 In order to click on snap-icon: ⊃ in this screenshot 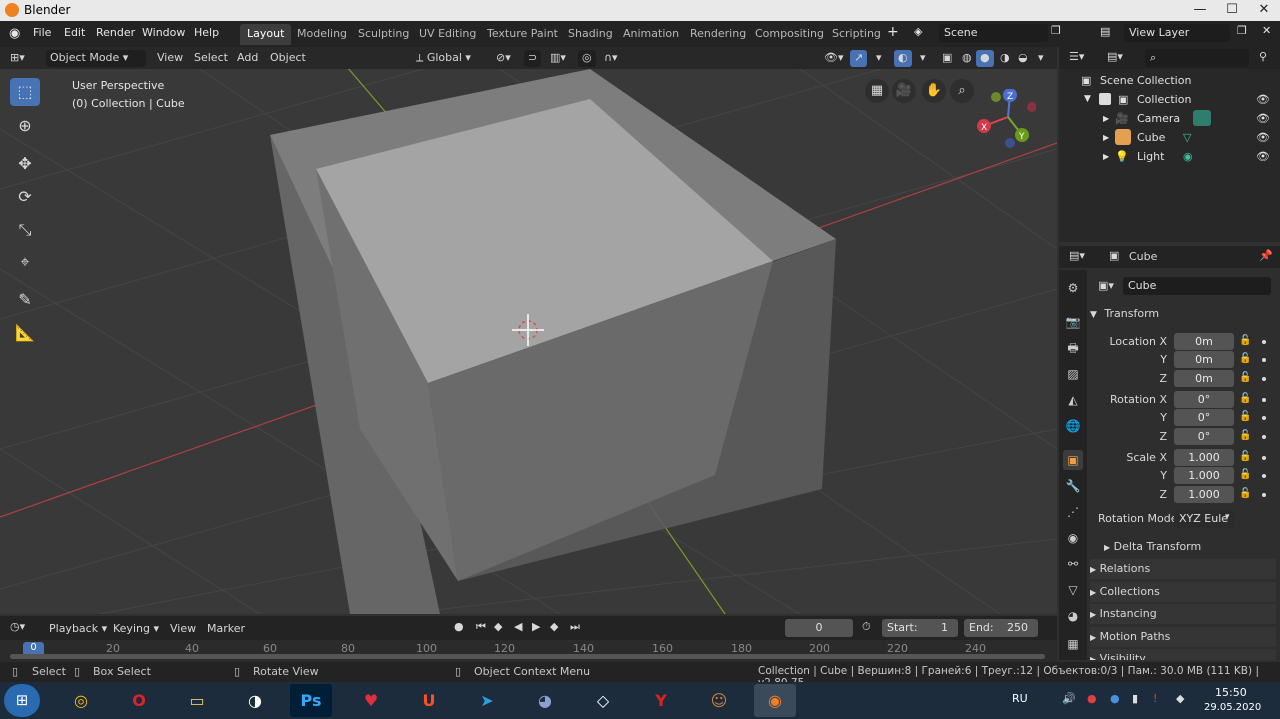, I will do `click(533, 58)`.